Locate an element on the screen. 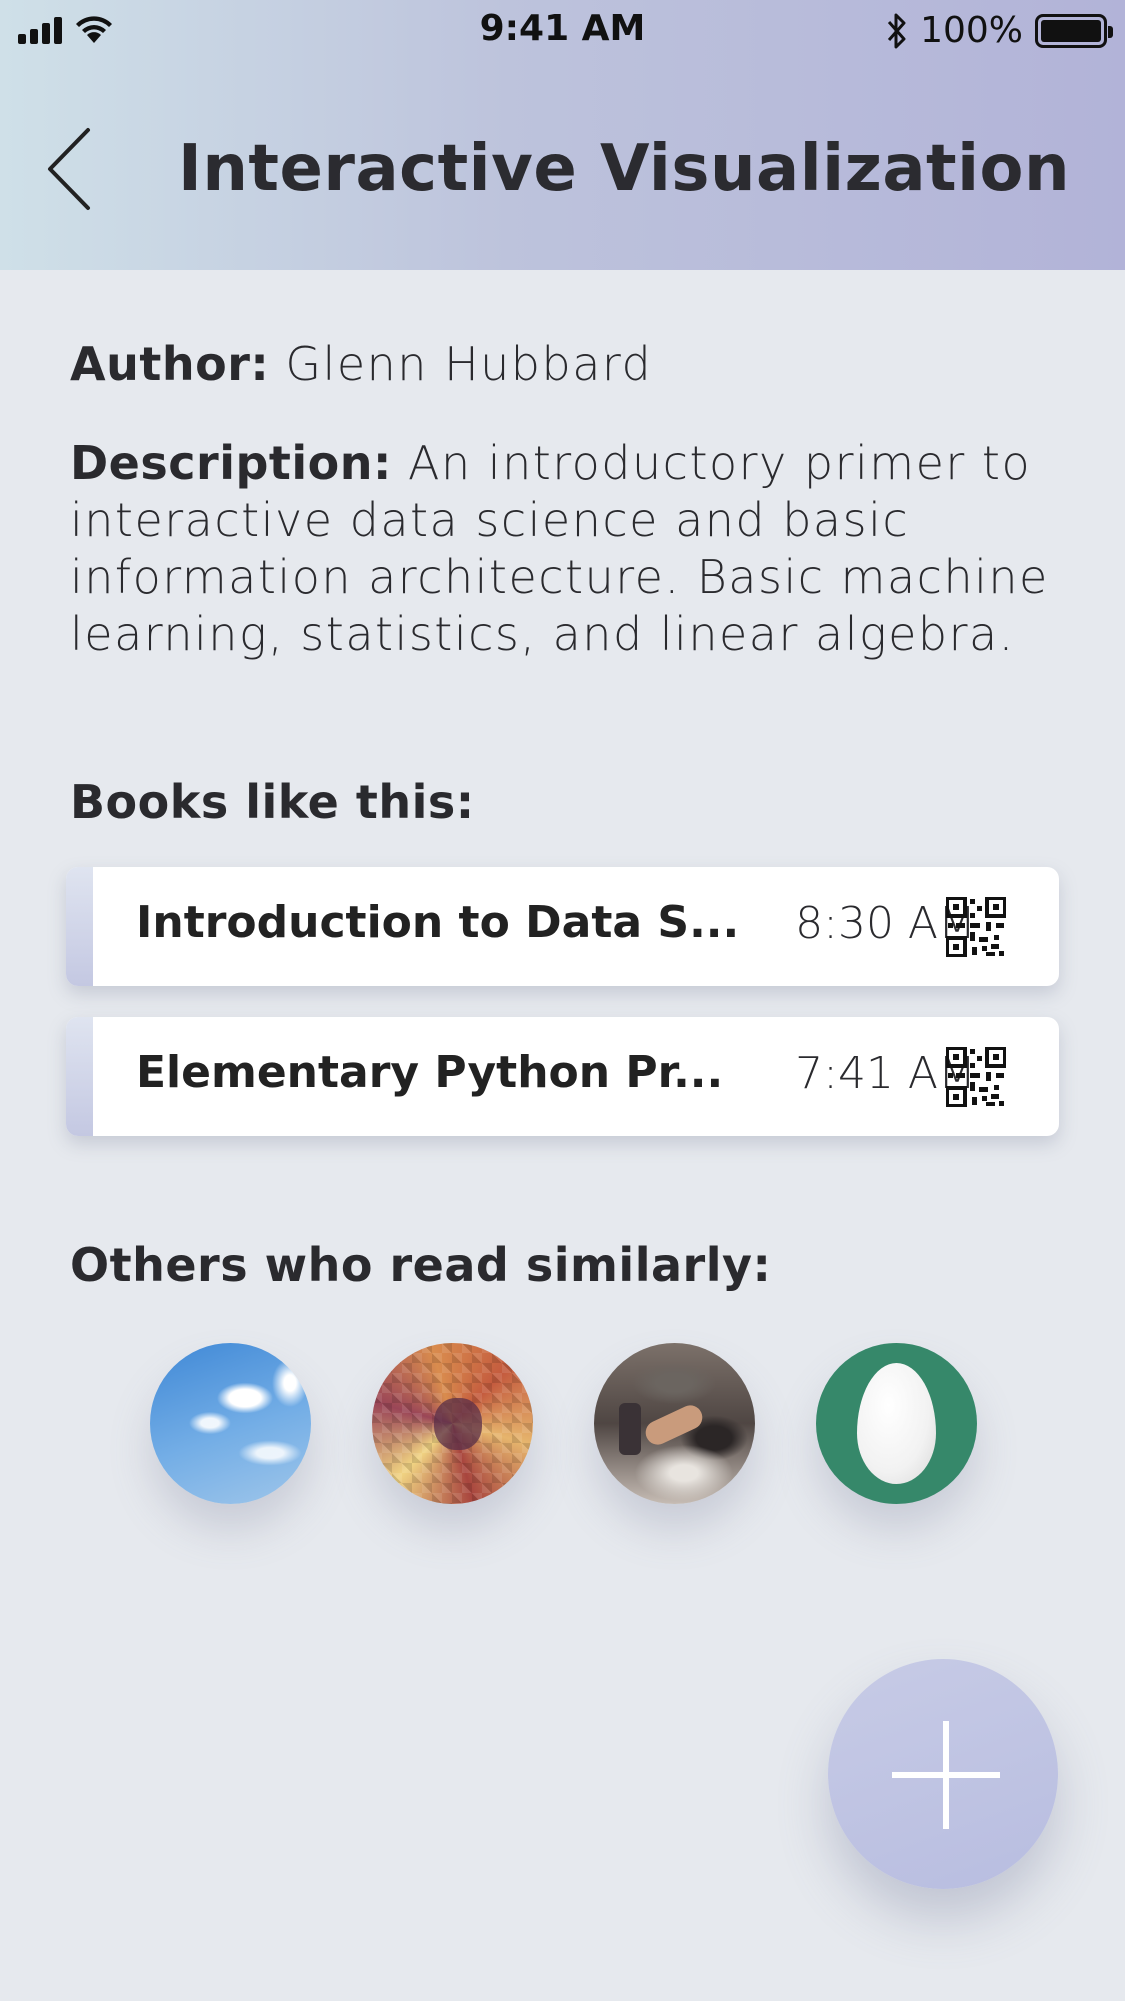  similar-books-heading: Books like this: is located at coordinates (272, 802).